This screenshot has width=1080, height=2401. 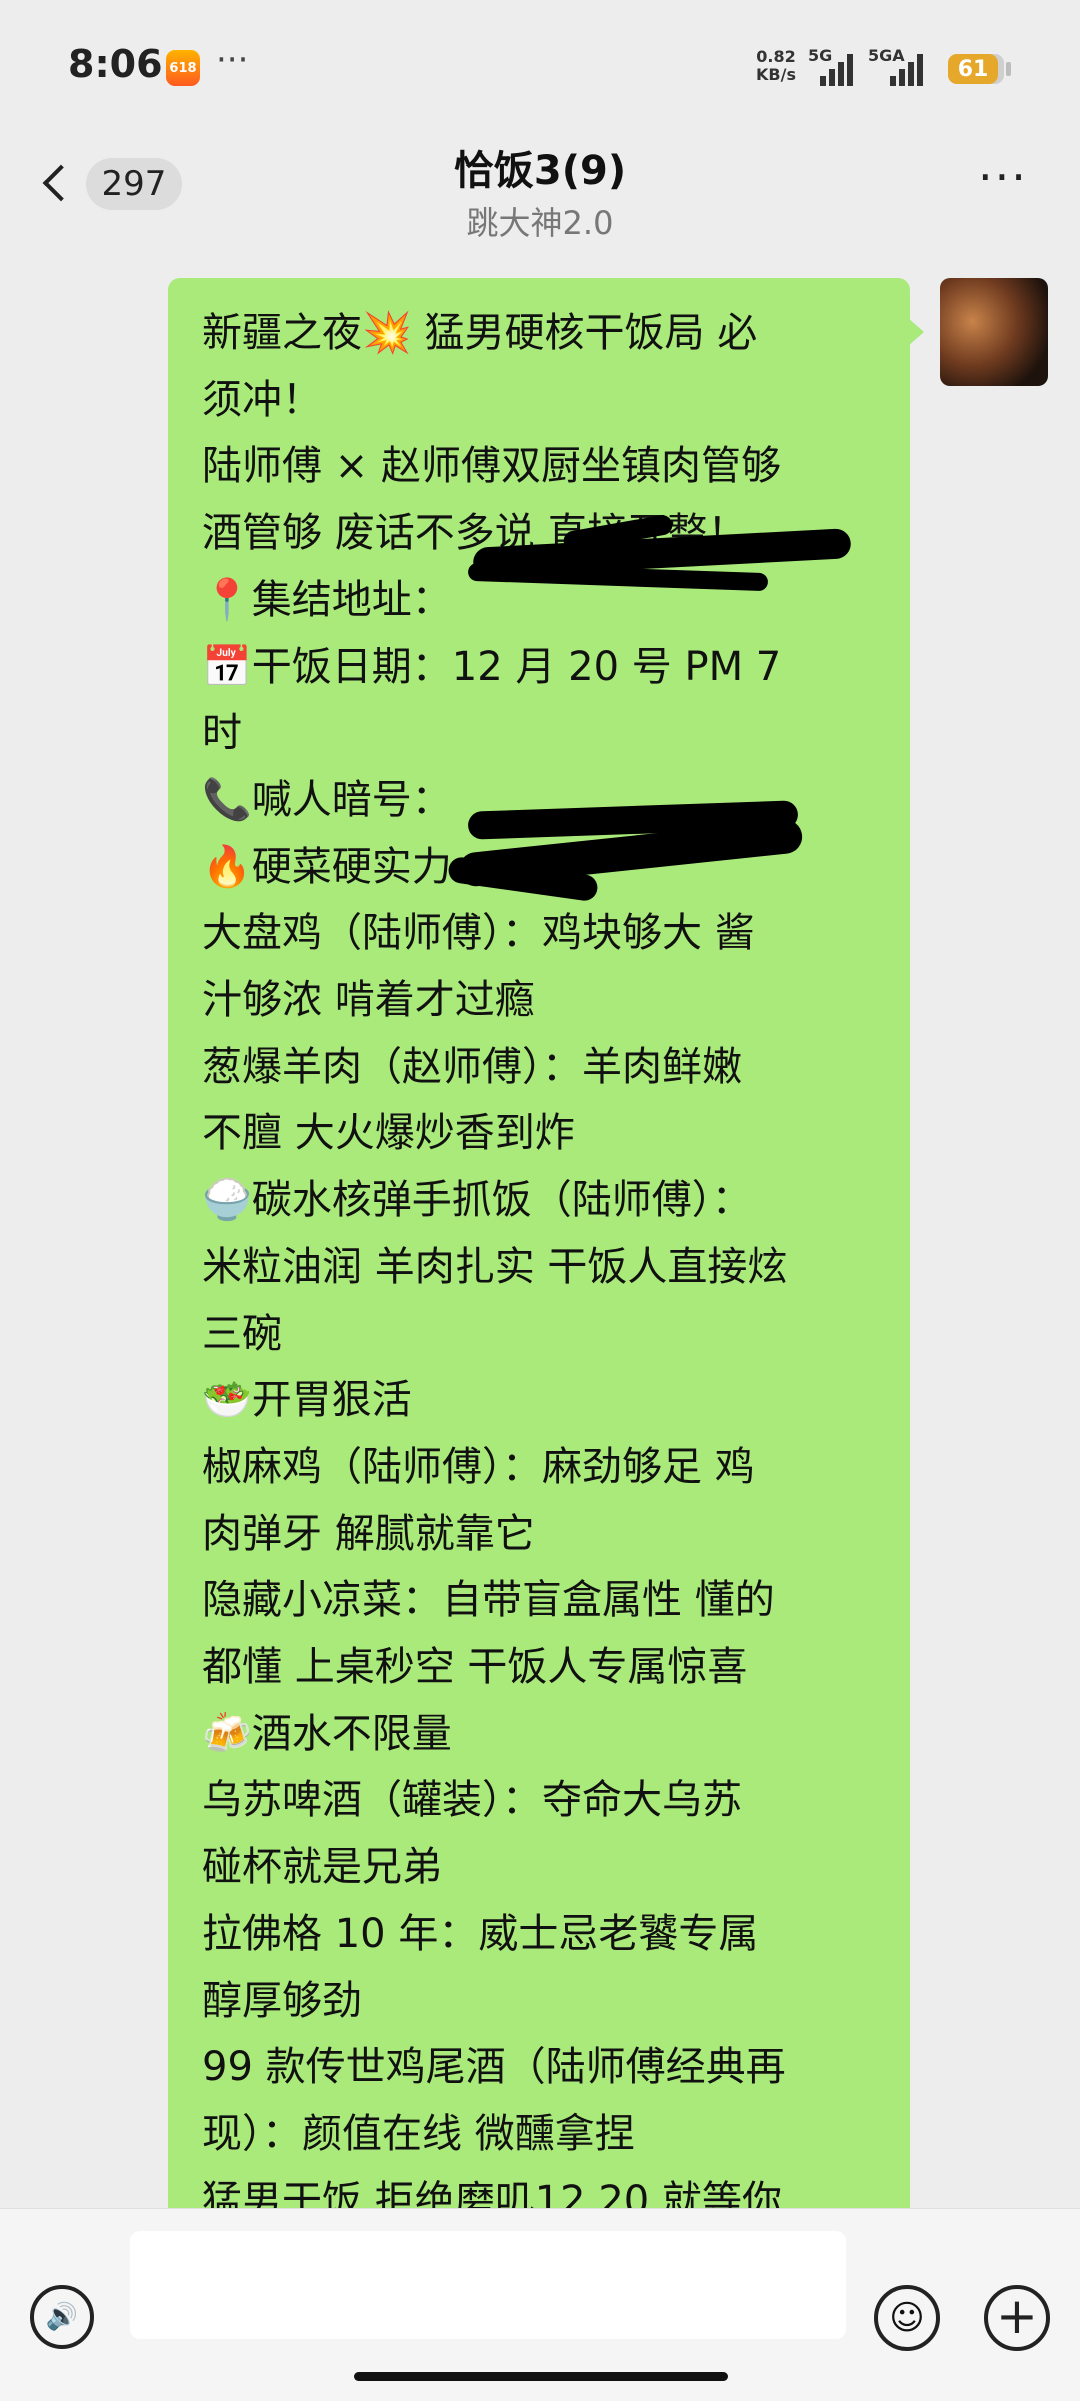 What do you see at coordinates (776, 65) in the screenshot?
I see `network-speed: 0.82 KB/s` at bounding box center [776, 65].